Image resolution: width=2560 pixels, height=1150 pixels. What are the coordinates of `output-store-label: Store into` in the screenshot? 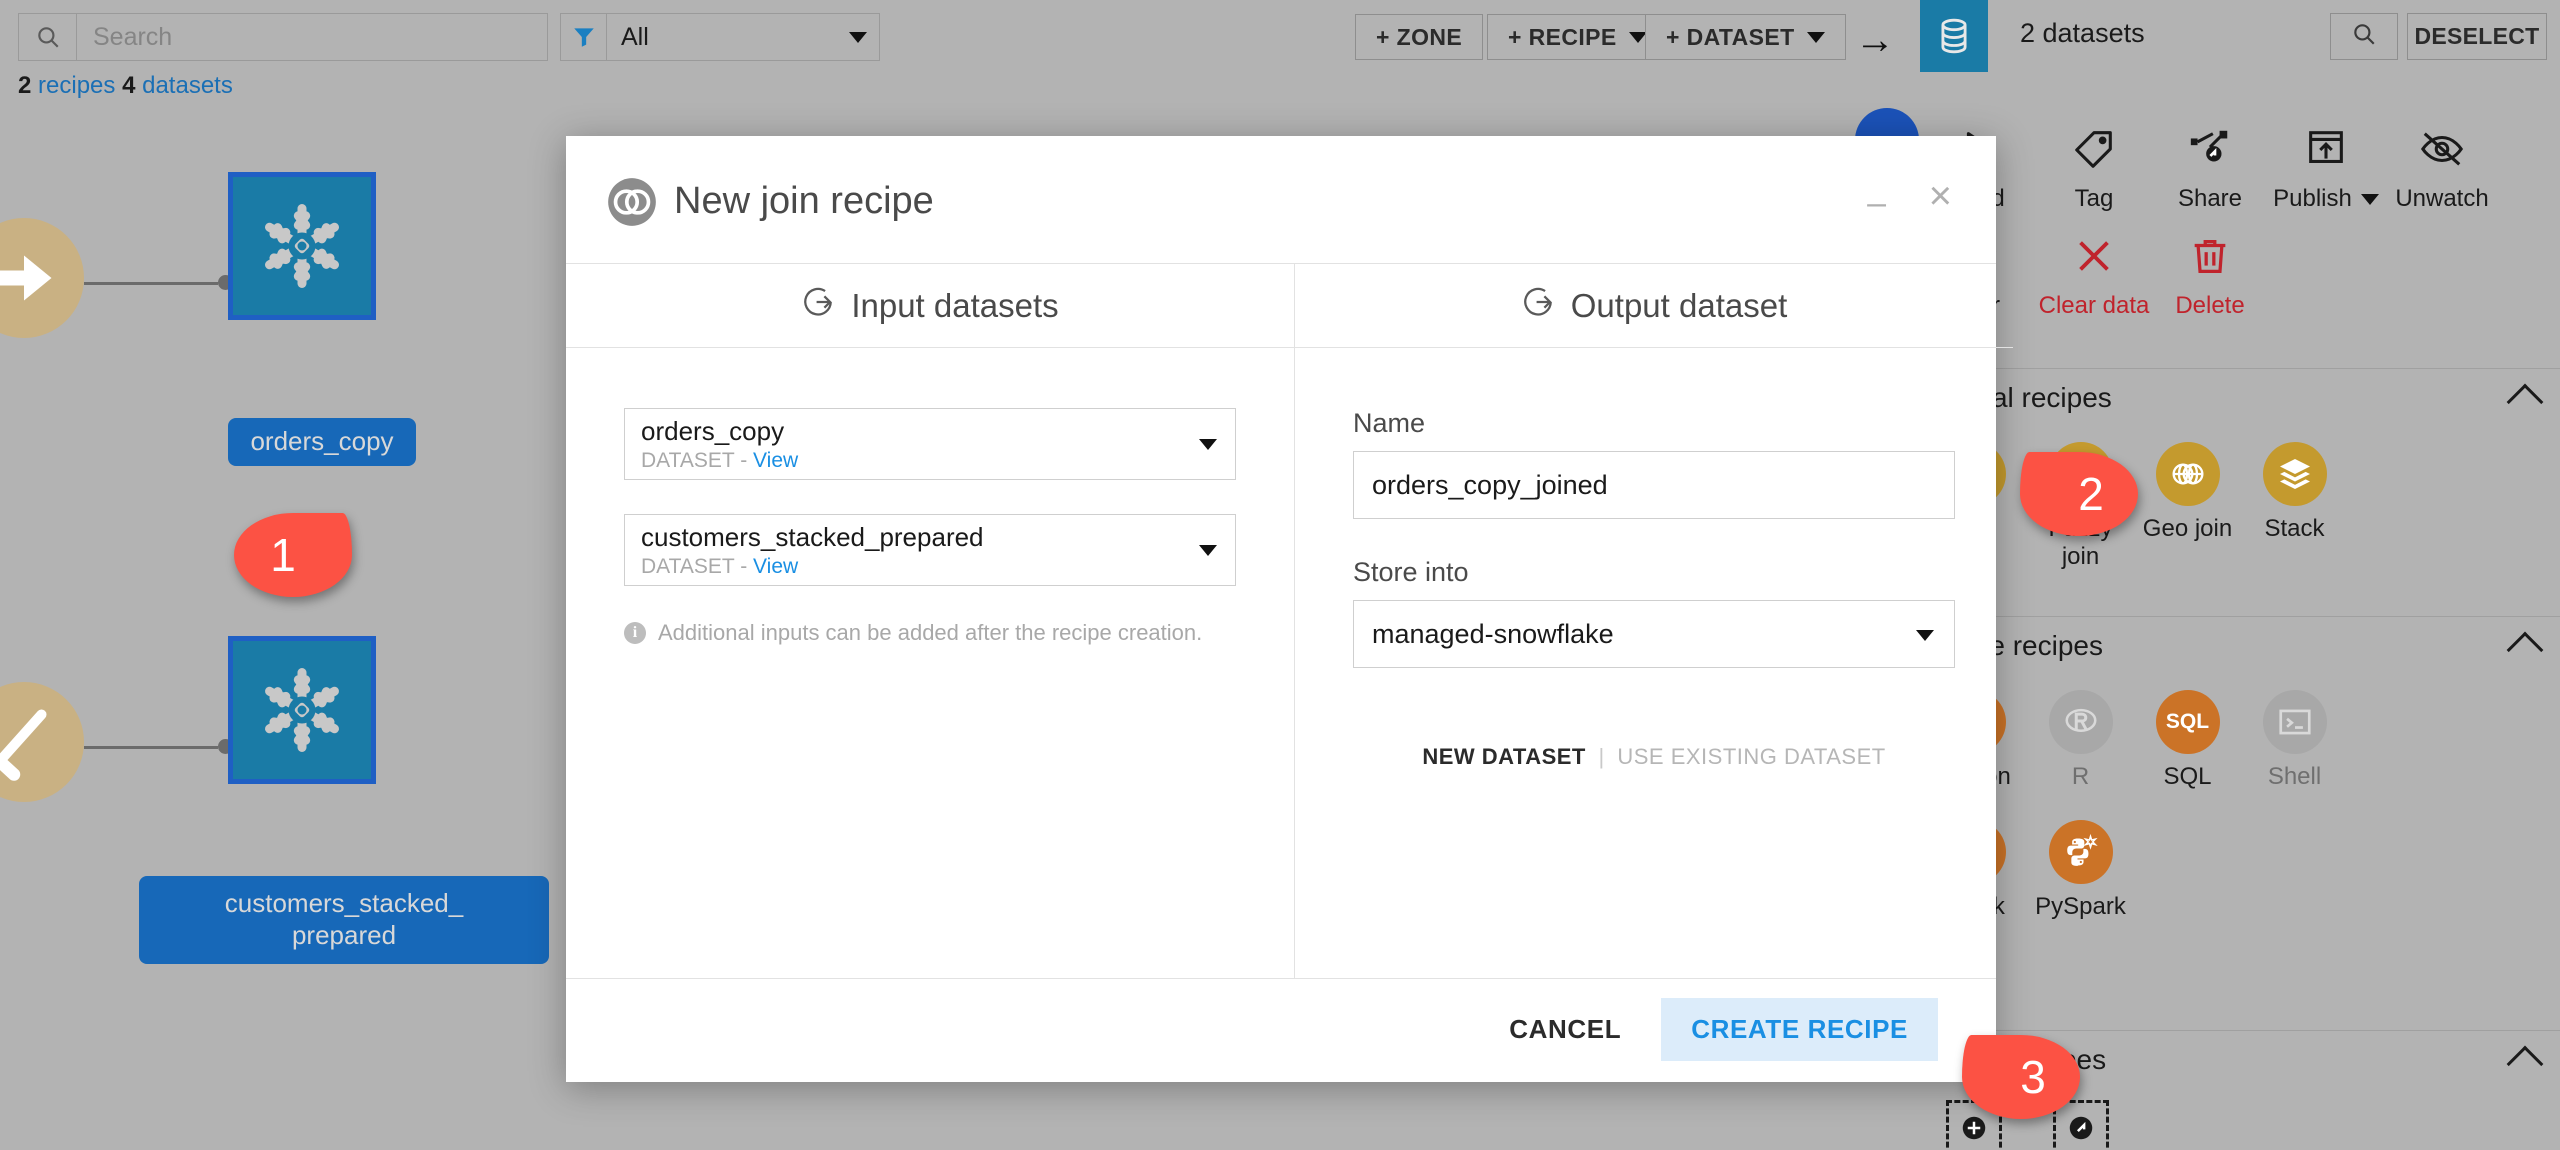 It's located at (1411, 572).